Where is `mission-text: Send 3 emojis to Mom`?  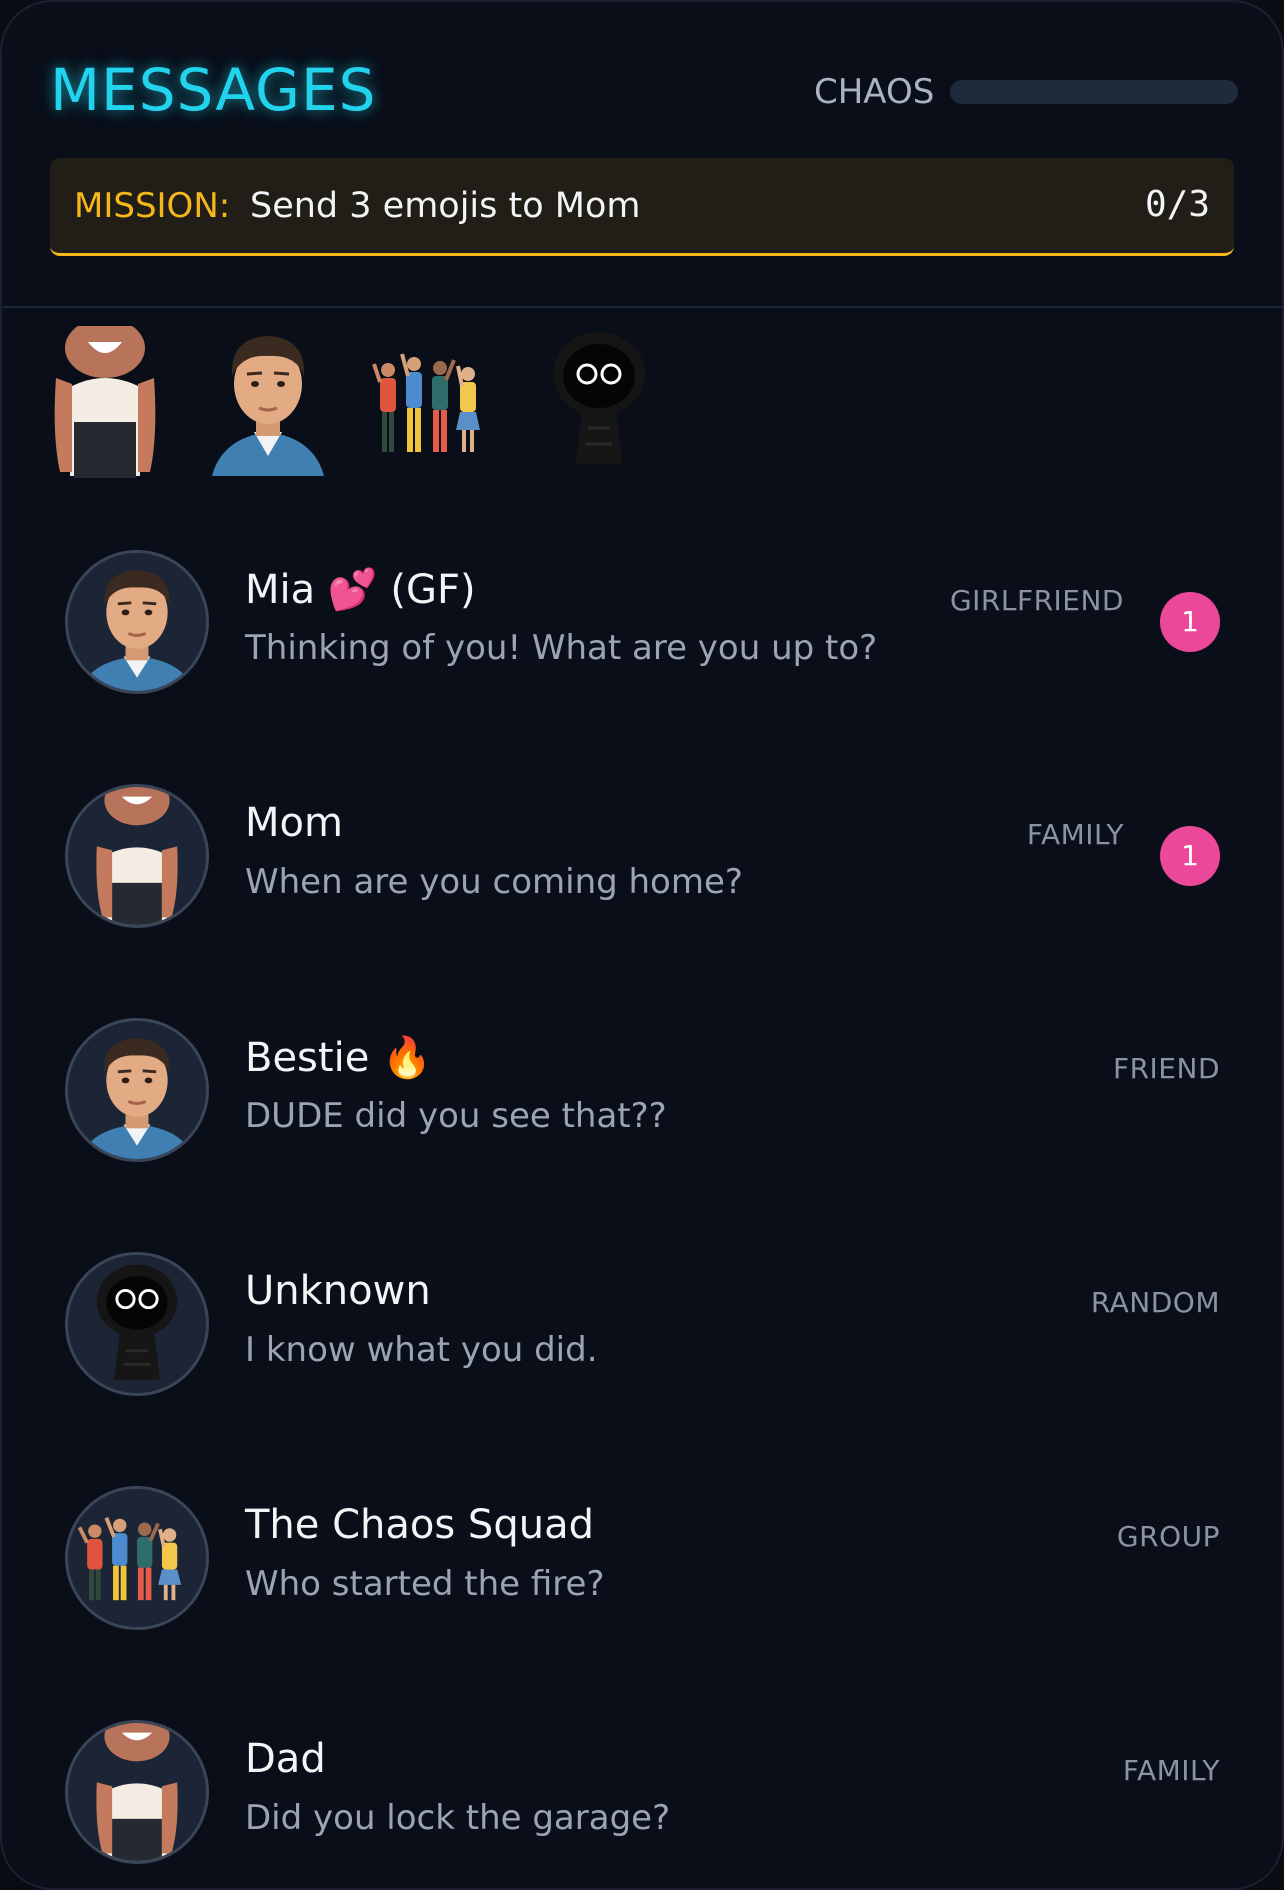
mission-text: Send 3 emojis to Mom is located at coordinates (445, 206).